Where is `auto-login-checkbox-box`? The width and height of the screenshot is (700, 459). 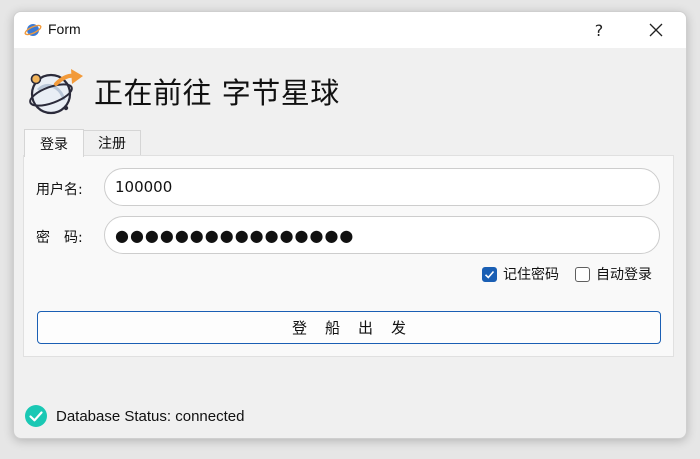 auto-login-checkbox-box is located at coordinates (582, 274).